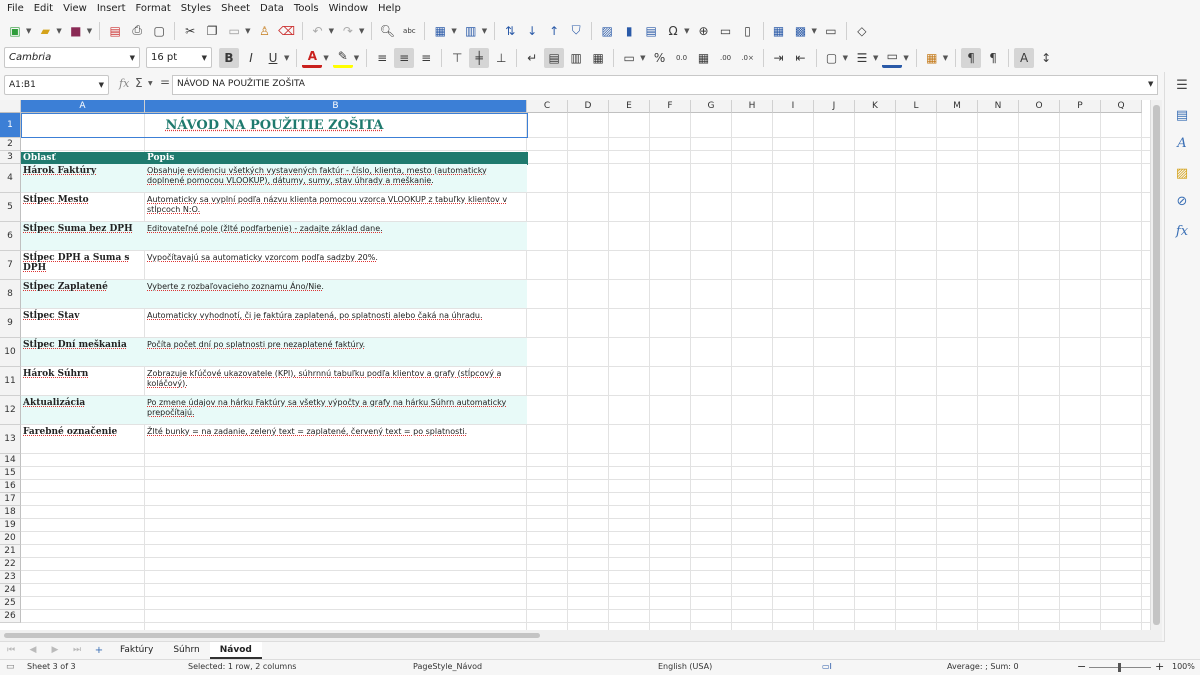  What do you see at coordinates (1046, 58) in the screenshot?
I see `text-vertical-icon: ↕` at bounding box center [1046, 58].